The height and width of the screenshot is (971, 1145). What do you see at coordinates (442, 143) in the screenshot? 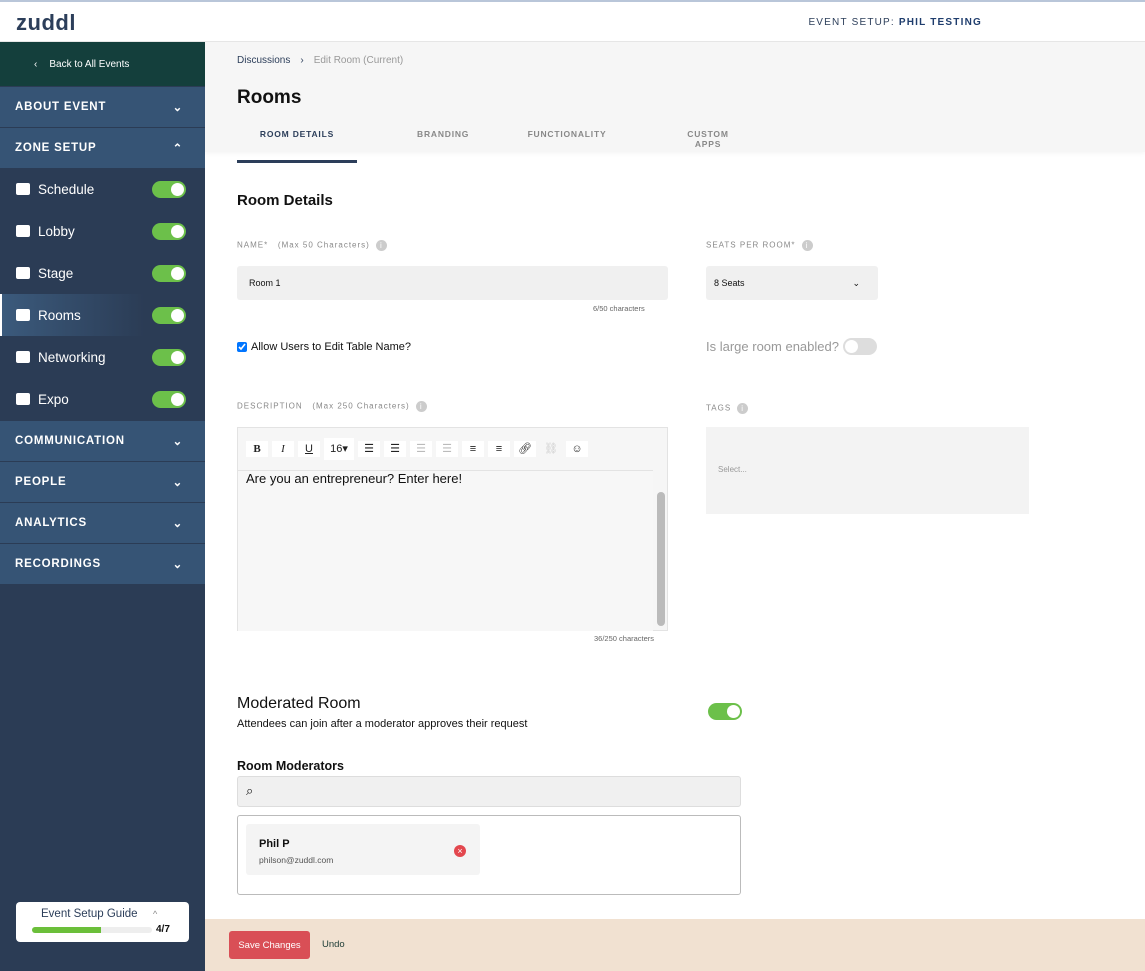
I see `tab-branding: BRANDING` at bounding box center [442, 143].